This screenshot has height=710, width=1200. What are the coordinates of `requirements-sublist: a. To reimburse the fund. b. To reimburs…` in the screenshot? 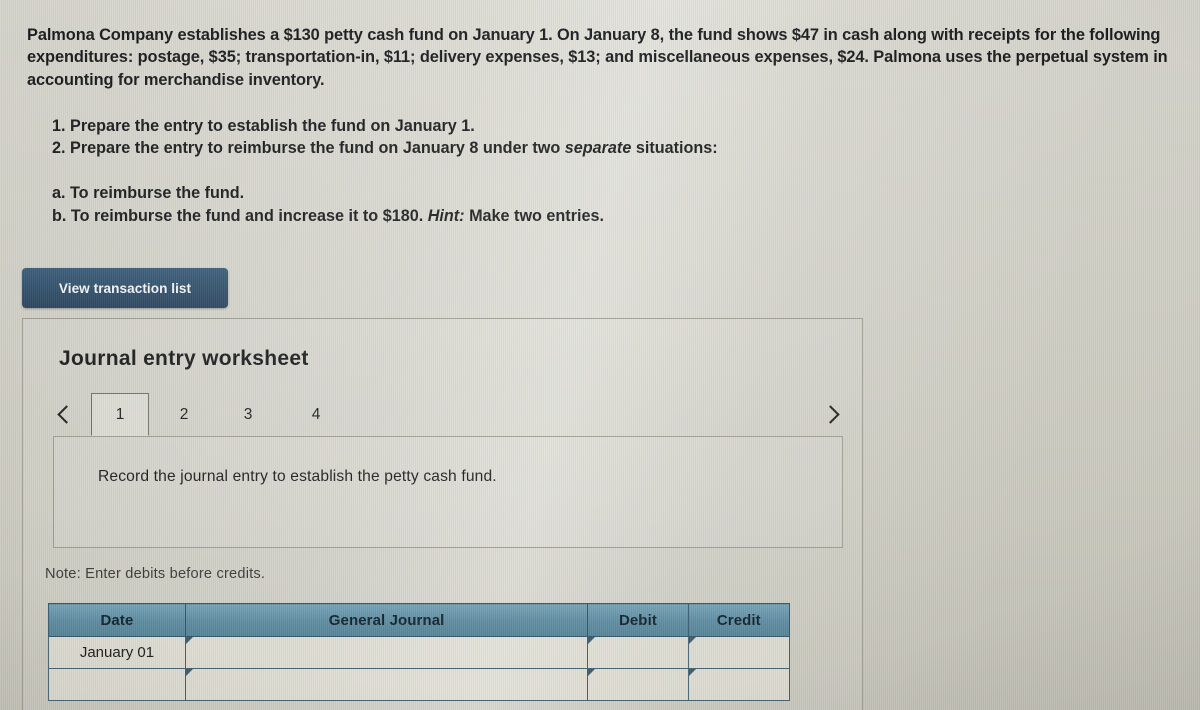 It's located at (467, 205).